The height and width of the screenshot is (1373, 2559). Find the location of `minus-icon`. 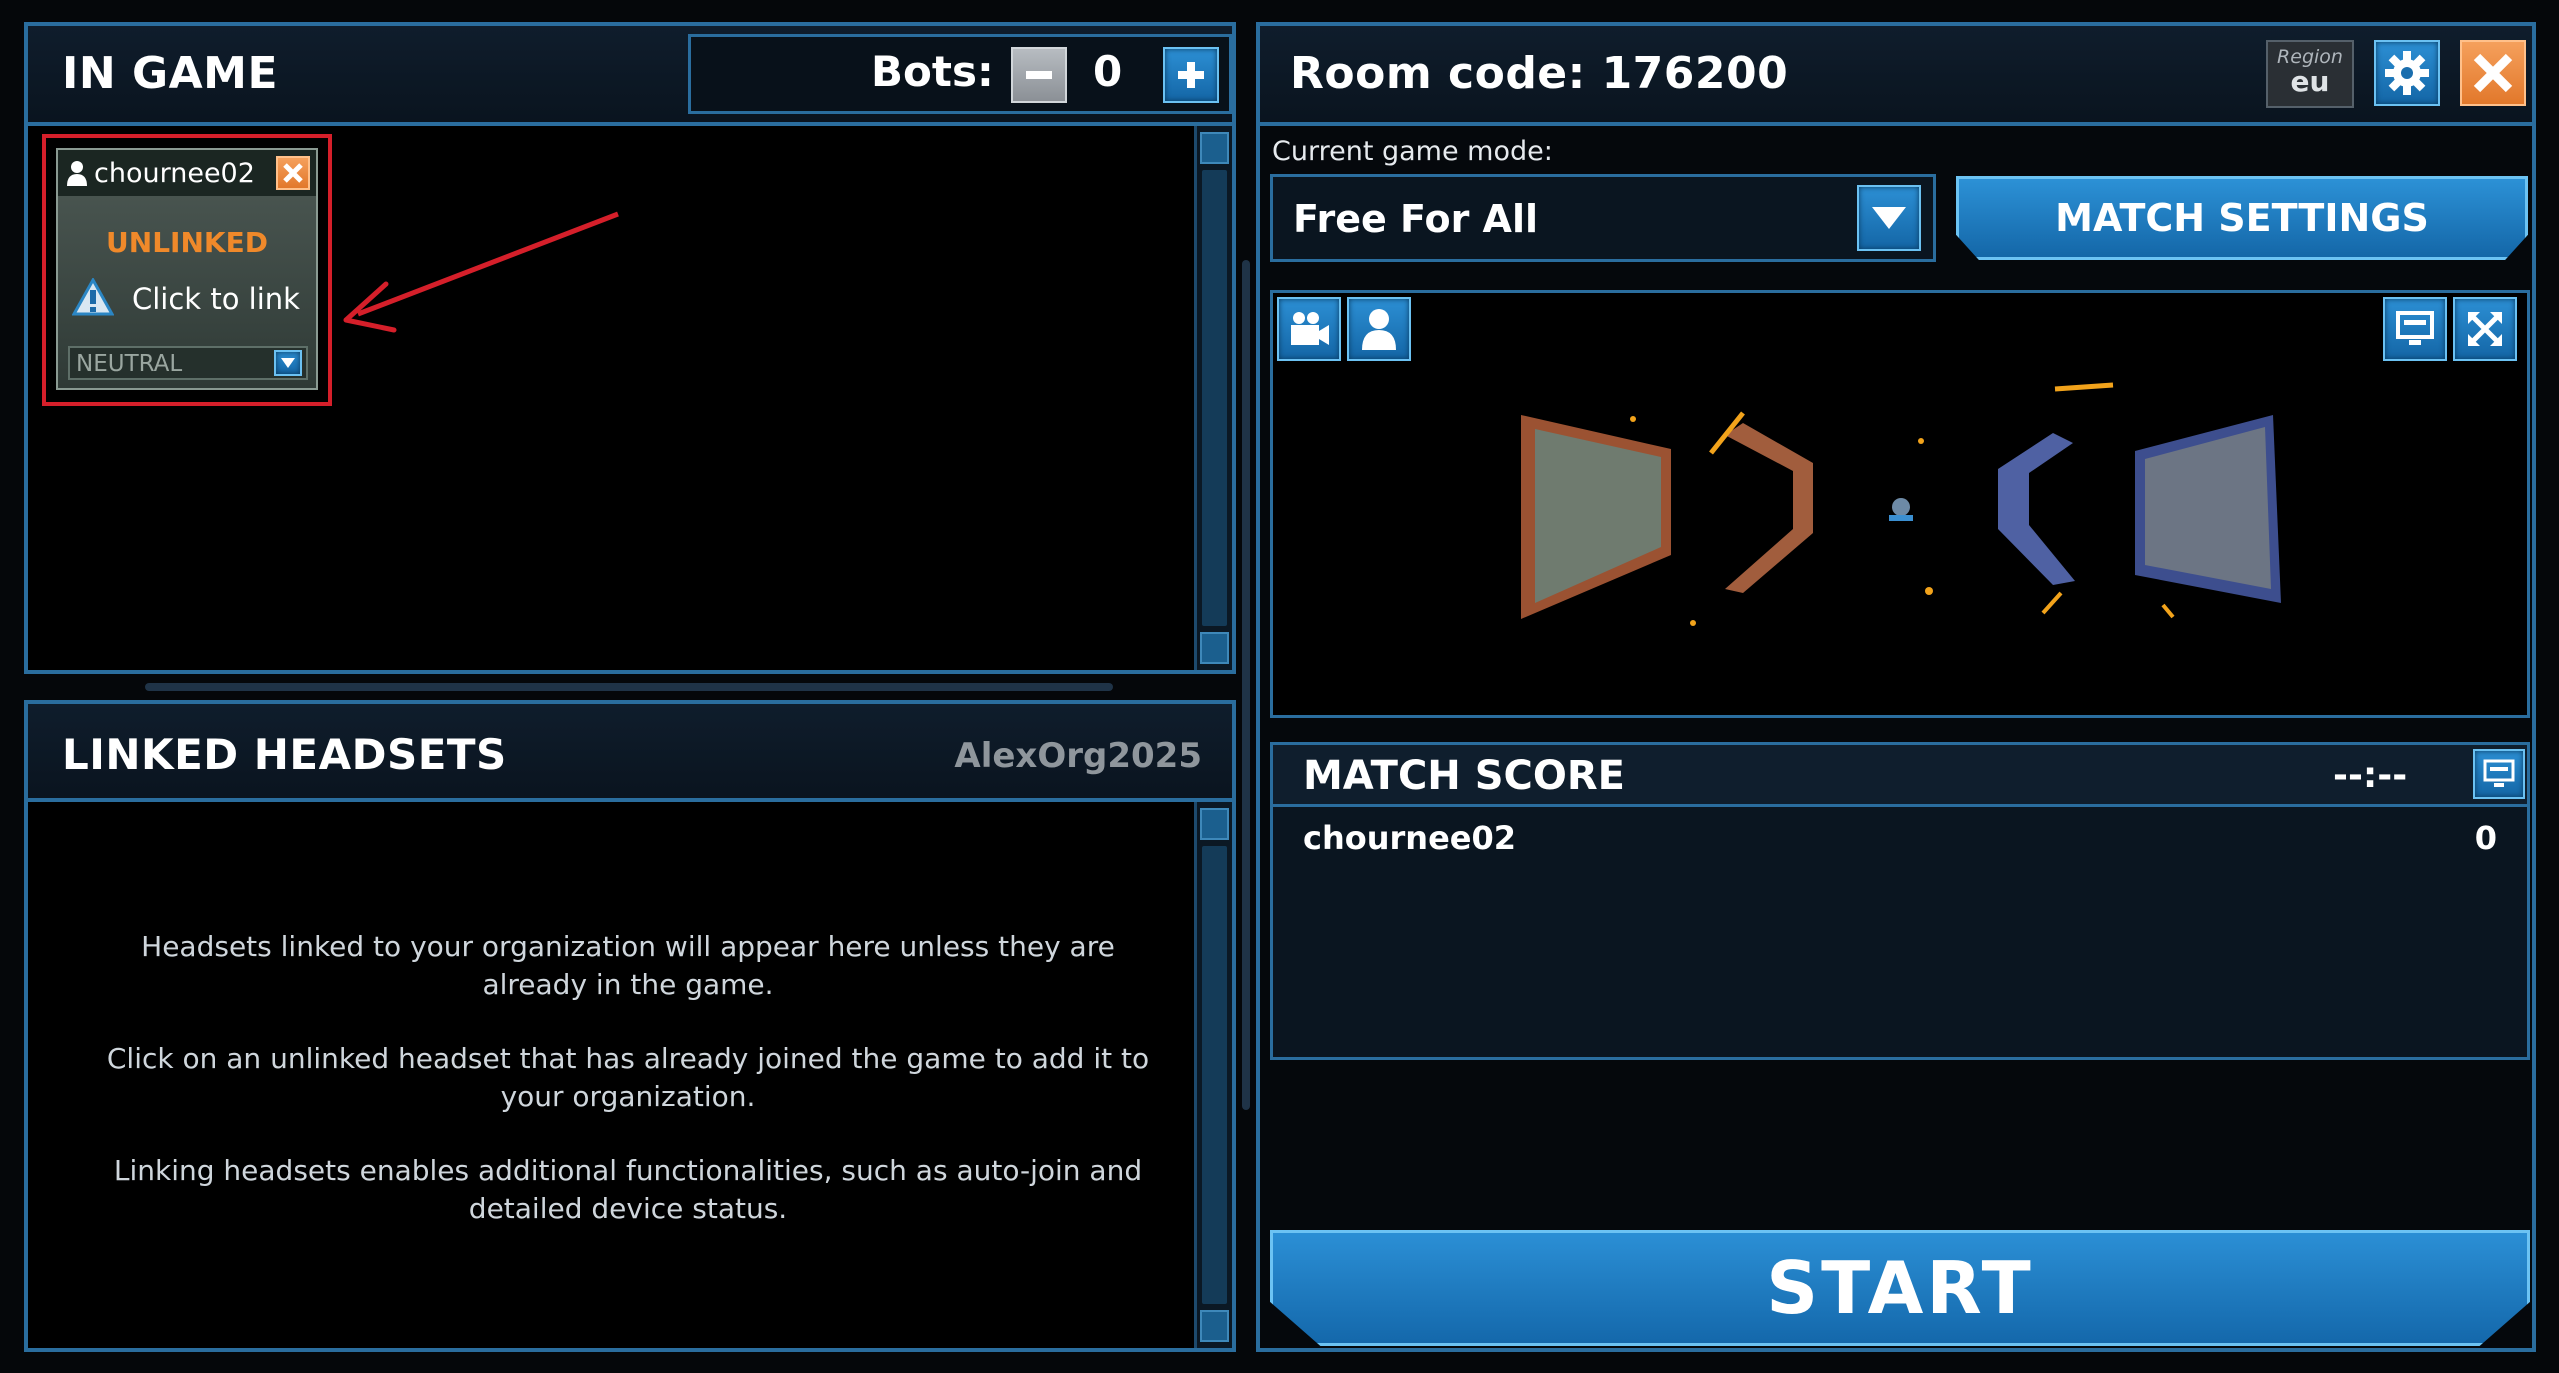

minus-icon is located at coordinates (1039, 75).